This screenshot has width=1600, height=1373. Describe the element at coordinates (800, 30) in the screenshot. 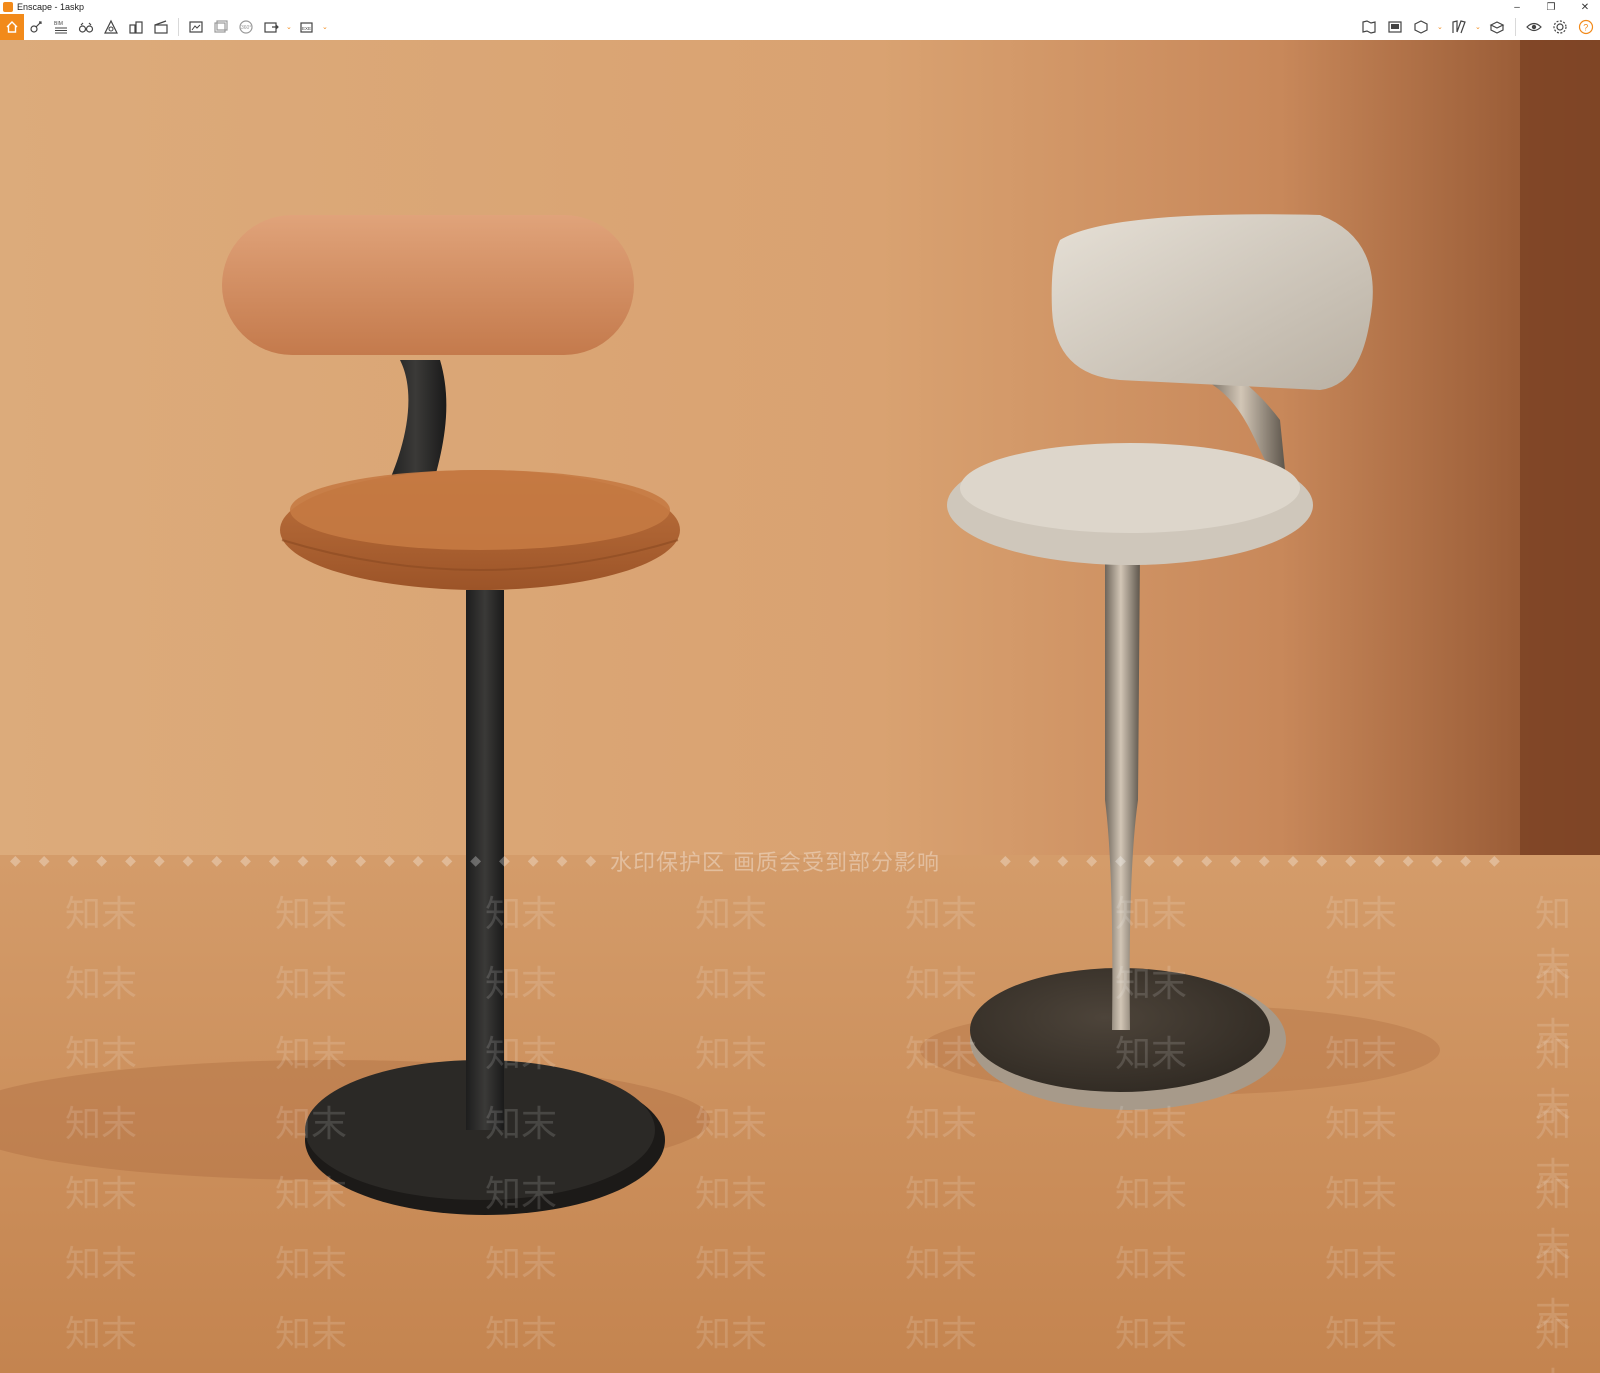

I see `toolbar: BIM 360° ⌄ EXE ⌄ ⌄ ⌄ ?` at that location.